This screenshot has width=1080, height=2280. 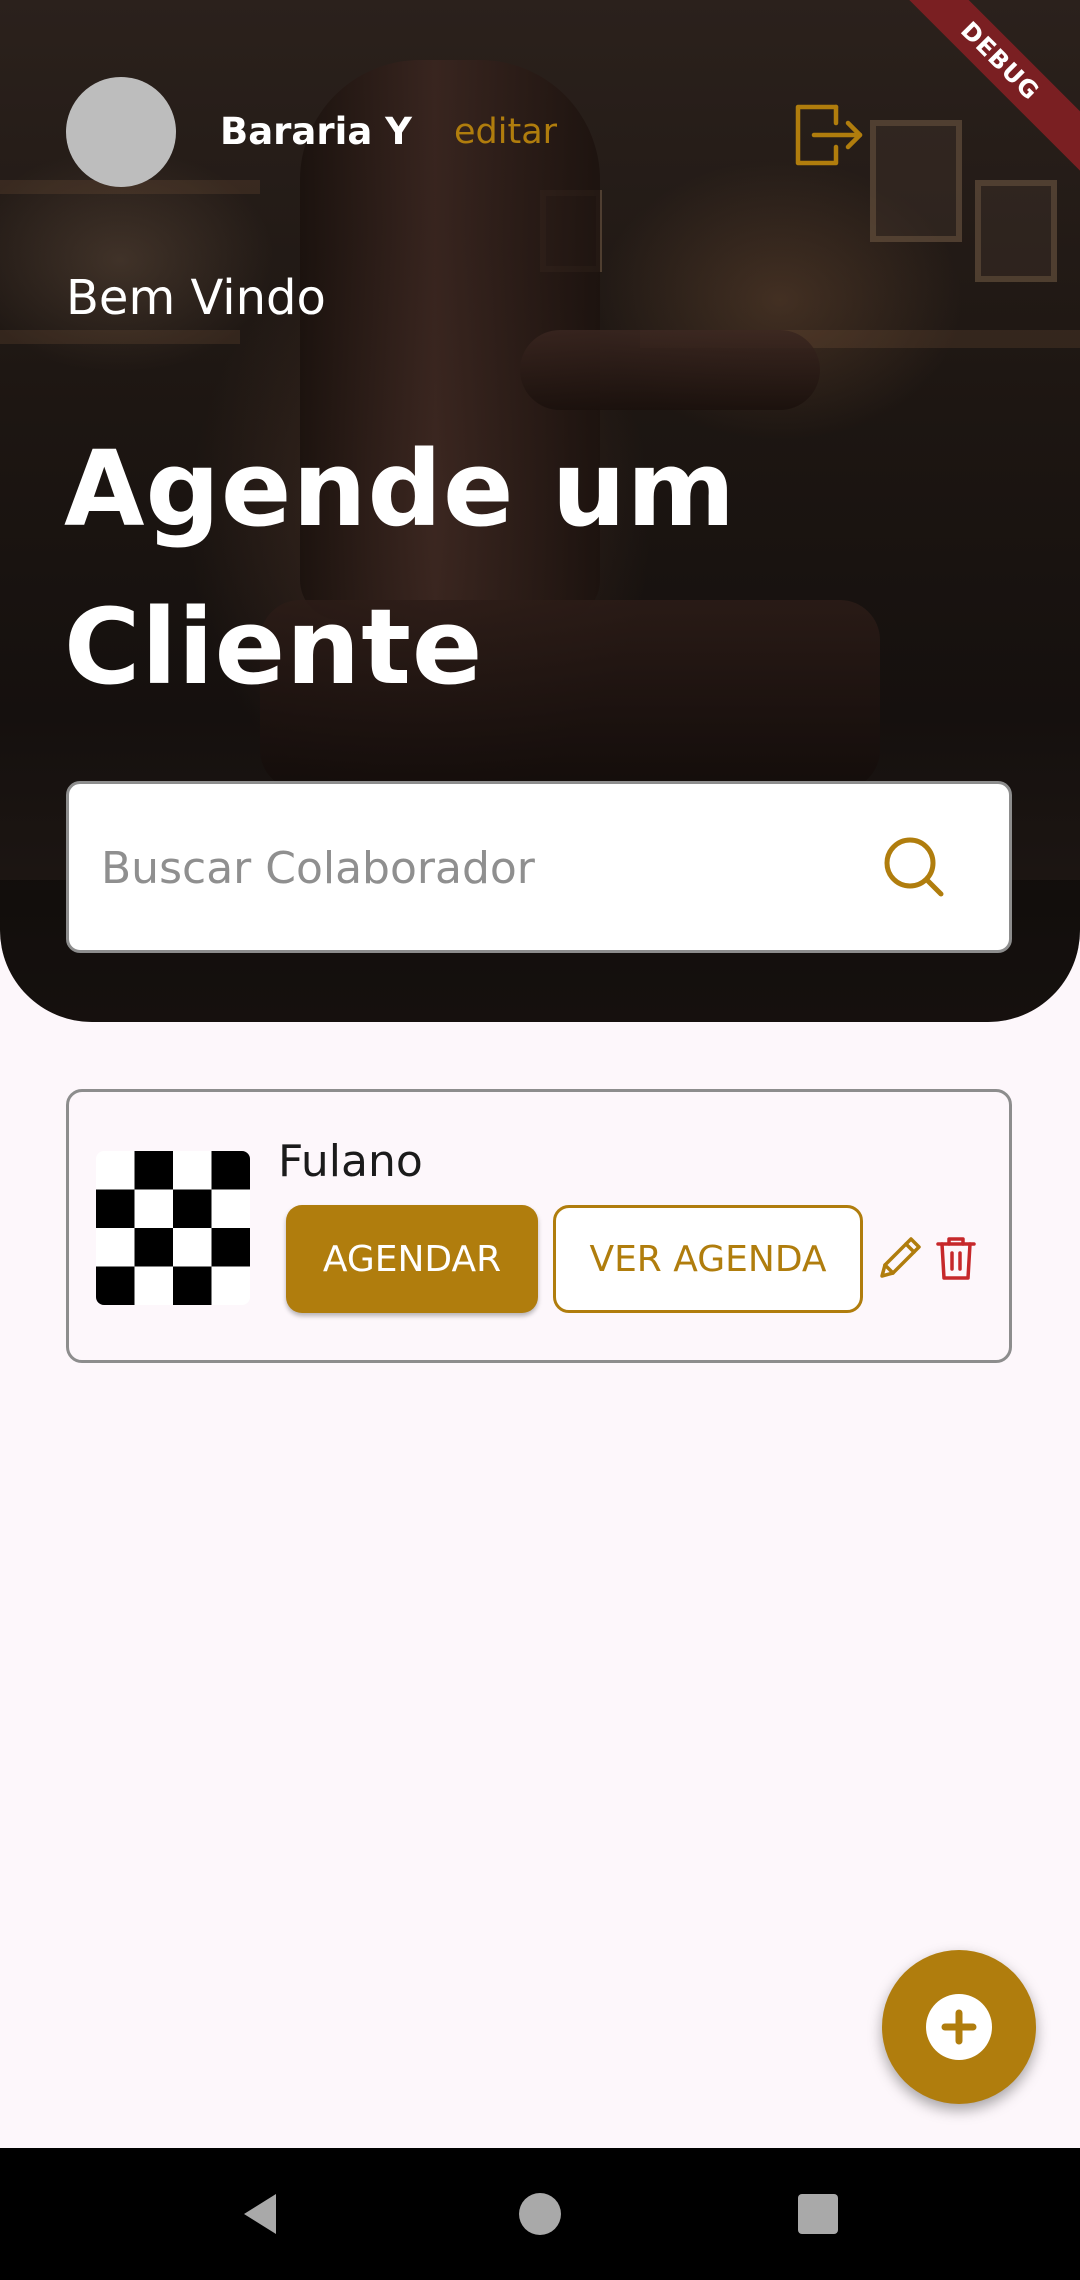 I want to click on pencil-icon, so click(x=901, y=1257).